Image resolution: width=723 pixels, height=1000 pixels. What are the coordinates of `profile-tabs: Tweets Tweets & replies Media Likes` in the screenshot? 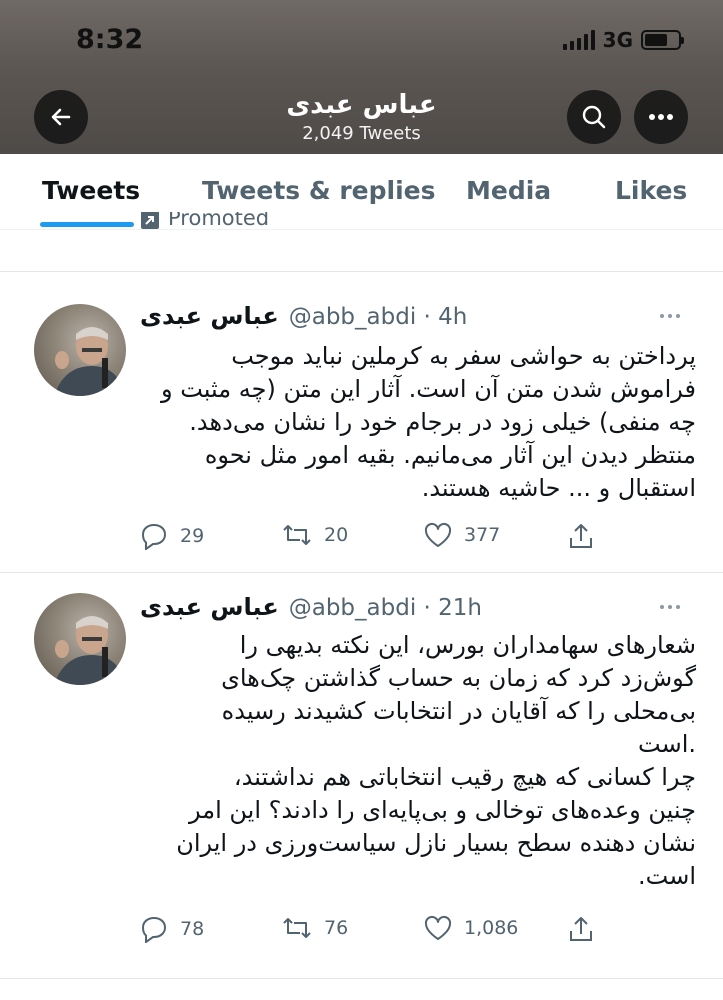 It's located at (361, 192).